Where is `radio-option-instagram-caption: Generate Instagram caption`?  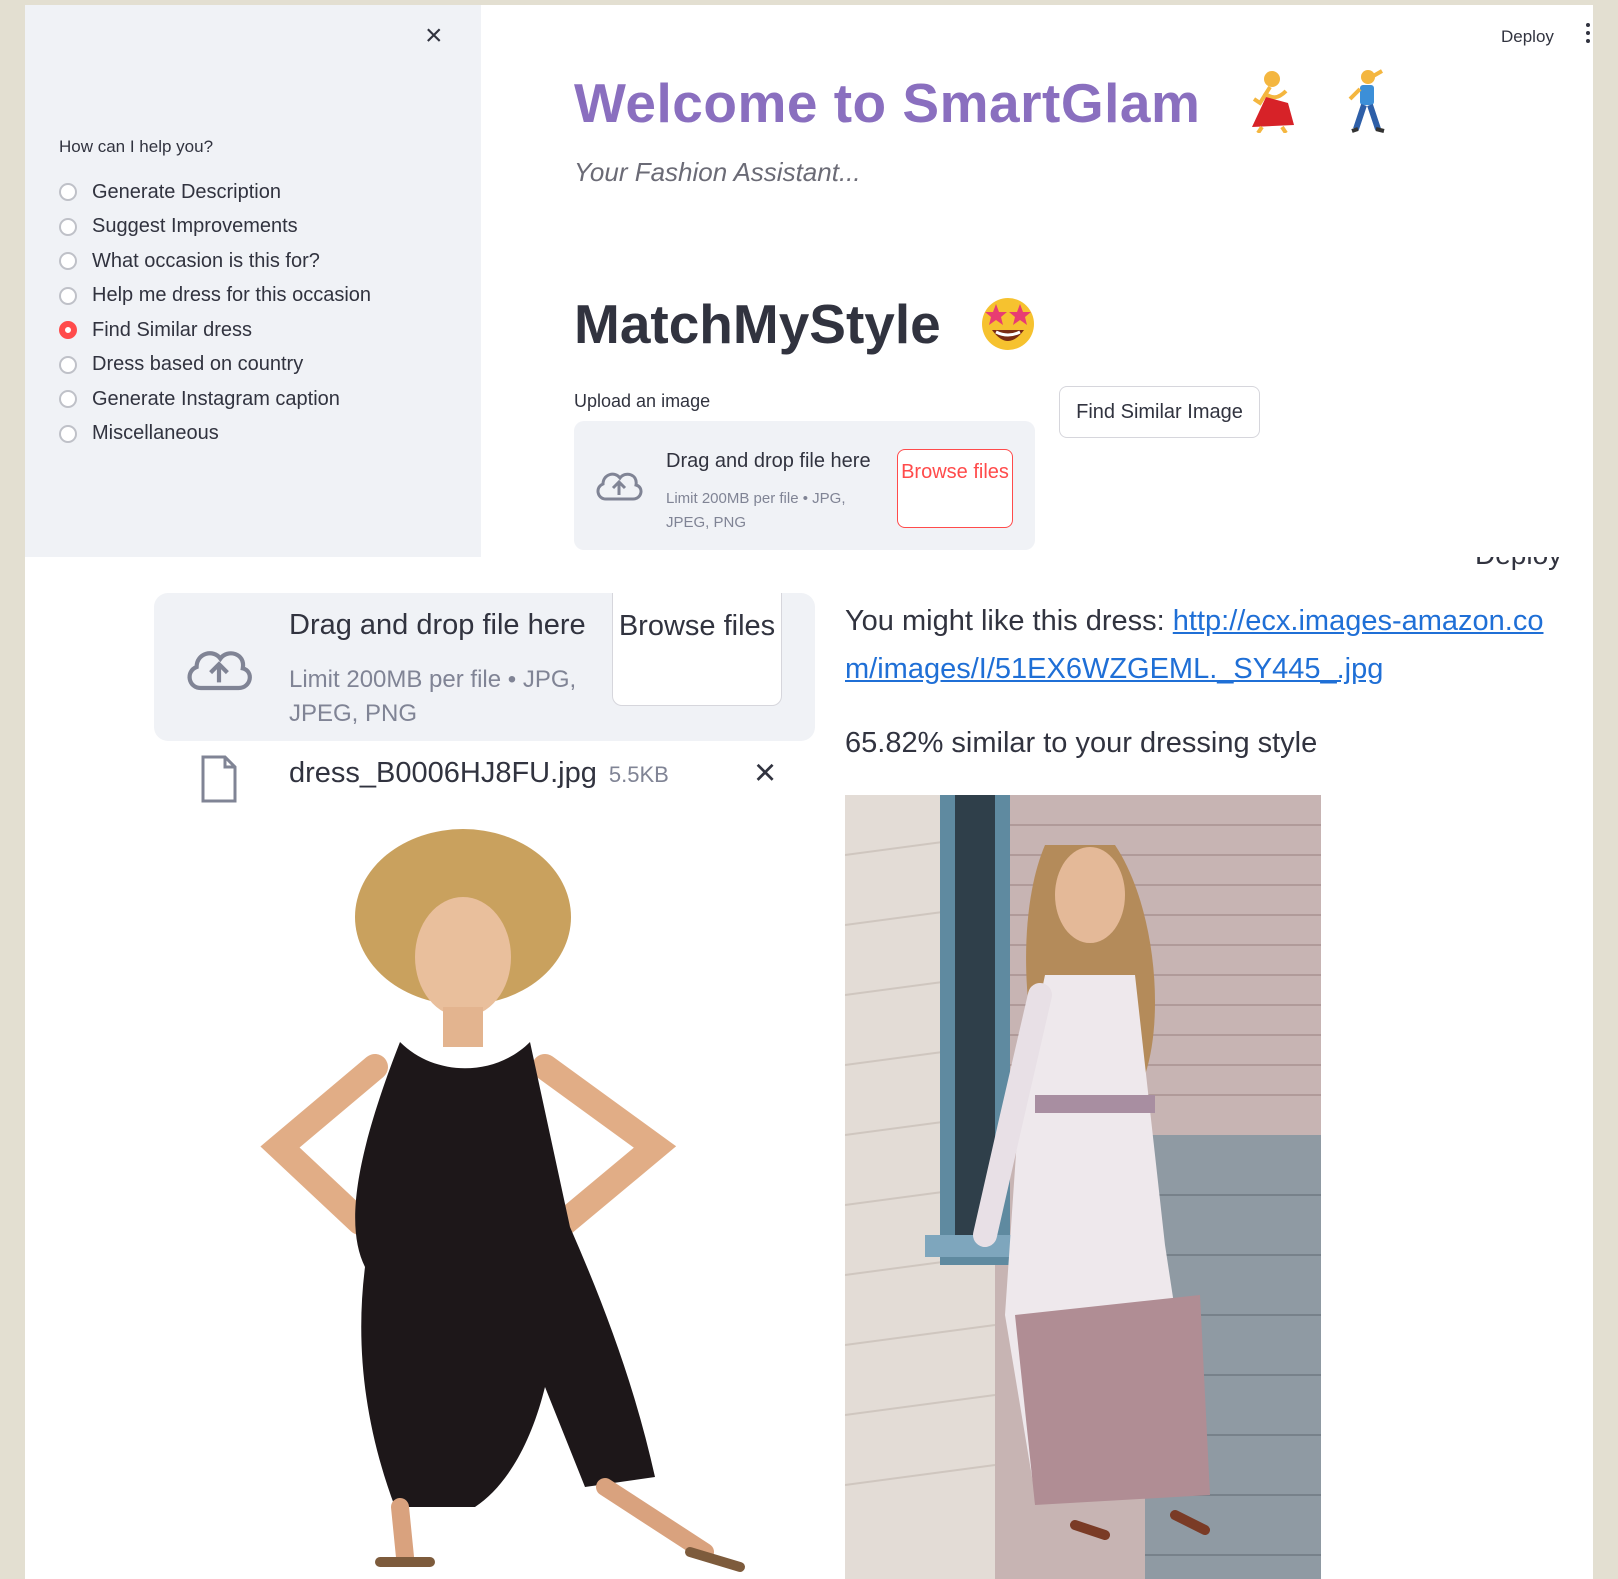
radio-option-instagram-caption: Generate Instagram caption is located at coordinates (215, 399).